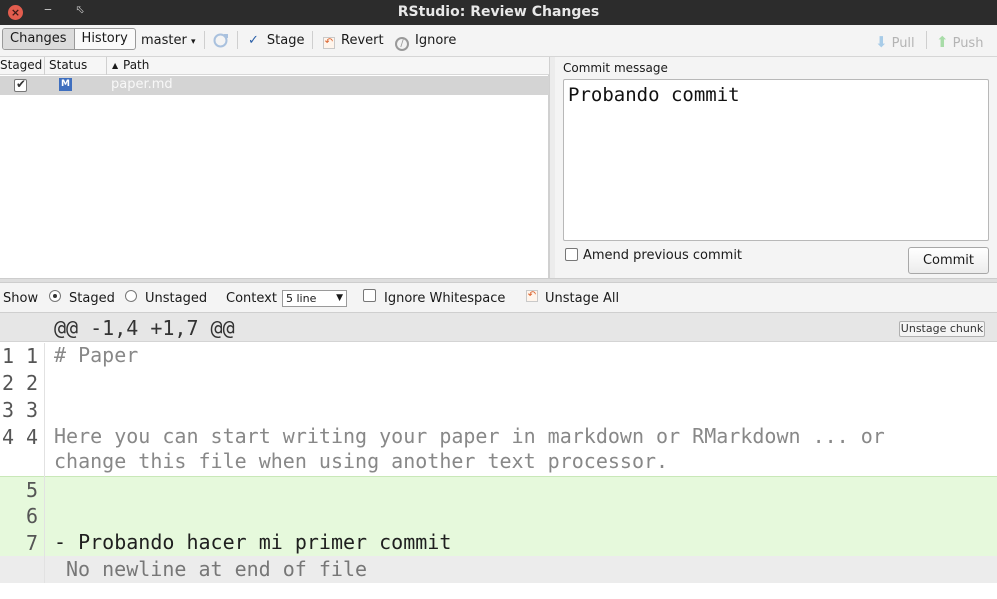  What do you see at coordinates (285, 40) in the screenshot?
I see `stage-label: Stage` at bounding box center [285, 40].